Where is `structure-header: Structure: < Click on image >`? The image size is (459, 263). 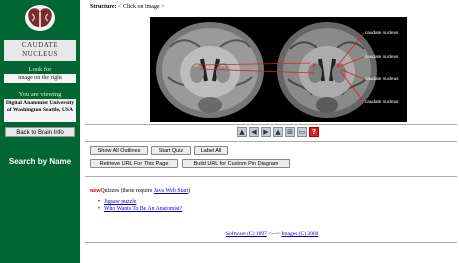
structure-header: Structure: < Click on image > is located at coordinates (127, 7).